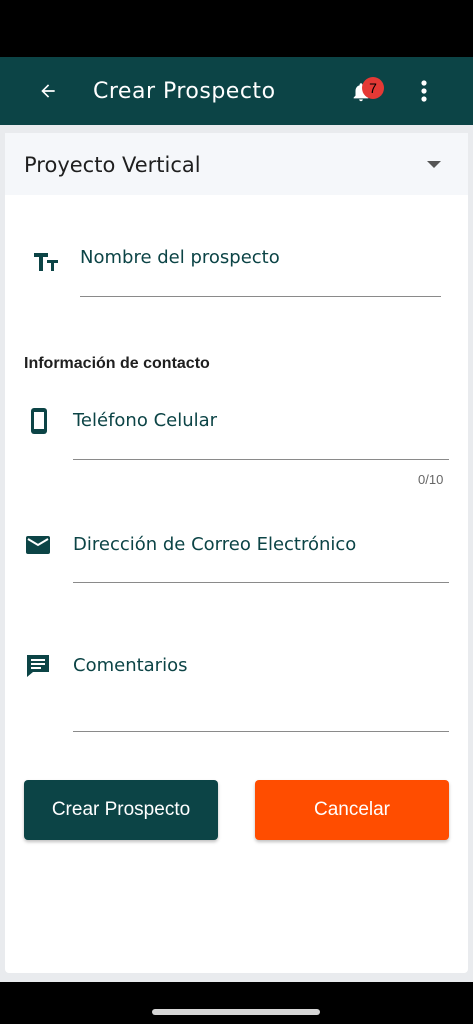 This screenshot has height=1024, width=473. I want to click on phone-char-counter: 0/10, so click(431, 479).